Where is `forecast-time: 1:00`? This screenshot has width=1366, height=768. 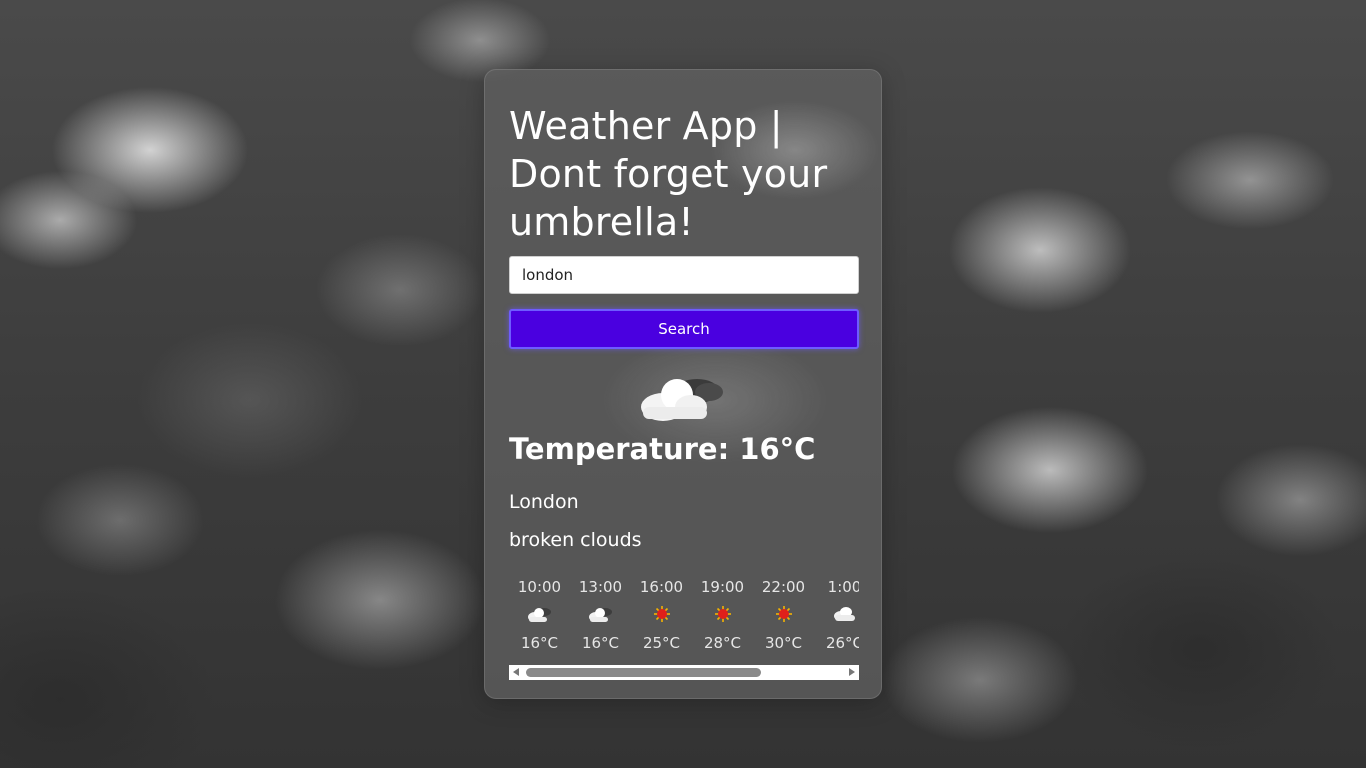 forecast-time: 1:00 is located at coordinates (843, 587).